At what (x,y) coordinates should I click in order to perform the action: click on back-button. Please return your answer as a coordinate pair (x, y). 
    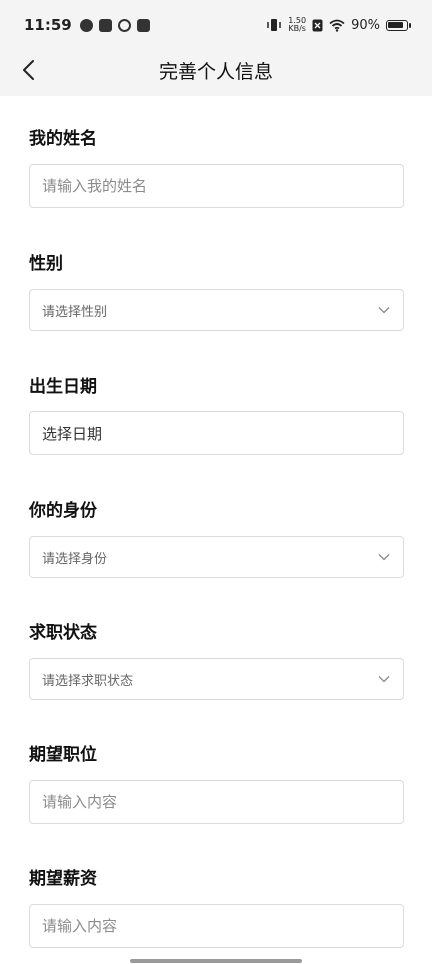
    Looking at the image, I should click on (28, 70).